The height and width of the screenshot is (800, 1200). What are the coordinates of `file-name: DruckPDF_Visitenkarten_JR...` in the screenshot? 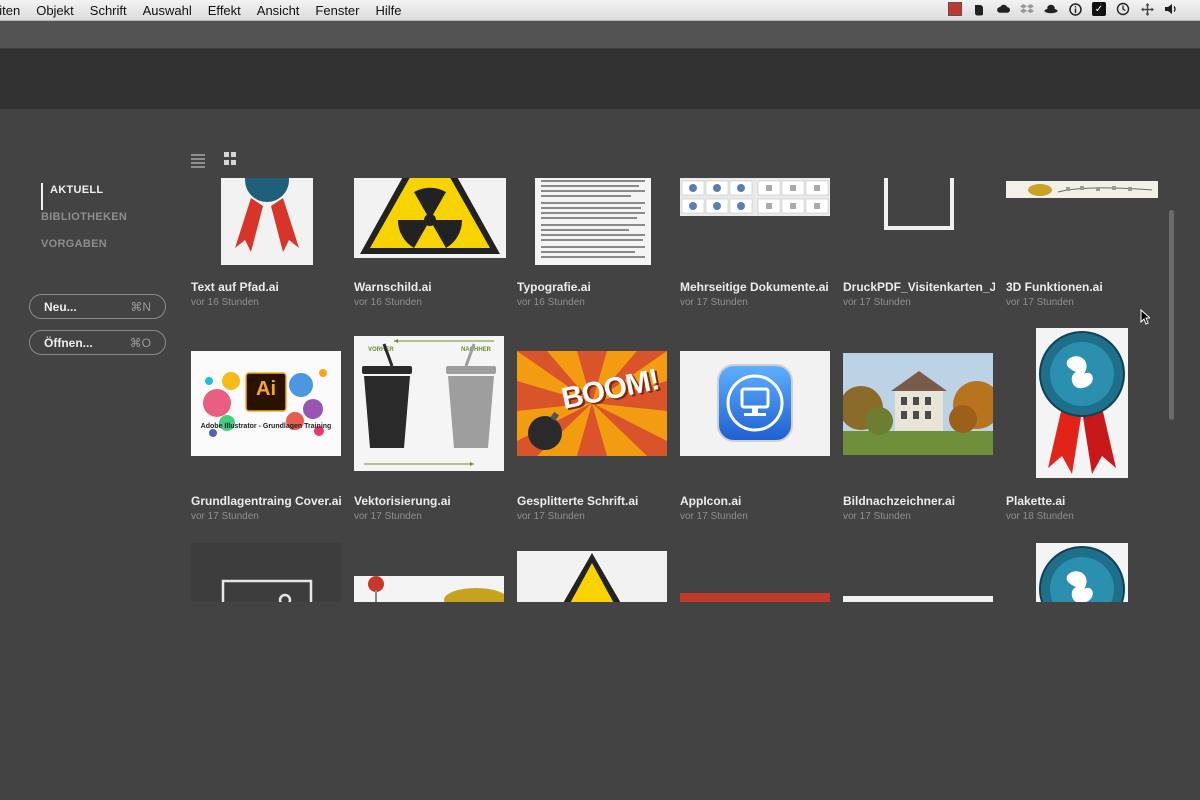 It's located at (919, 287).